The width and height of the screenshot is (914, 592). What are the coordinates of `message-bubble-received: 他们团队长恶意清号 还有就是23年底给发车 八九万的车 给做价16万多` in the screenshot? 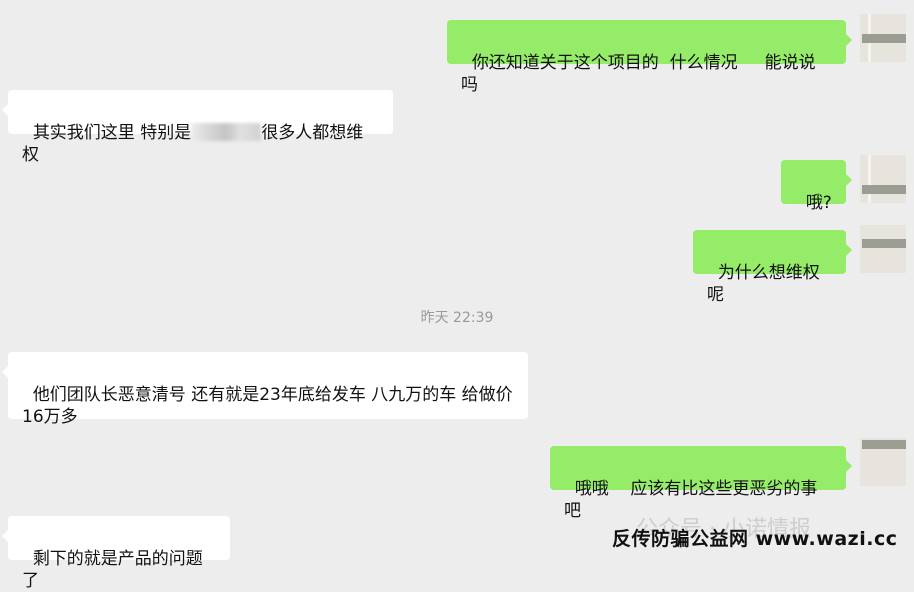 It's located at (265, 389).